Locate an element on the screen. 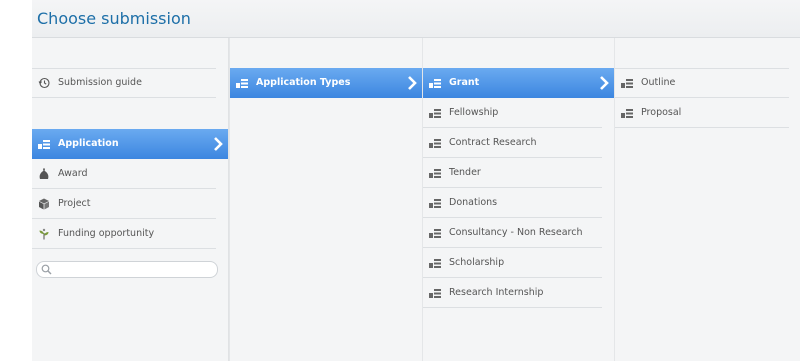 The height and width of the screenshot is (361, 800). item-label: Scholarship is located at coordinates (477, 262).